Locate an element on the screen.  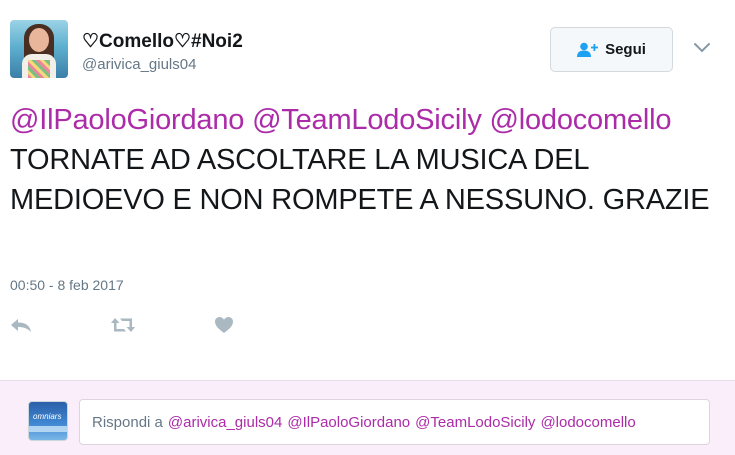
current-user-avatar: omniars is located at coordinates (48, 421).